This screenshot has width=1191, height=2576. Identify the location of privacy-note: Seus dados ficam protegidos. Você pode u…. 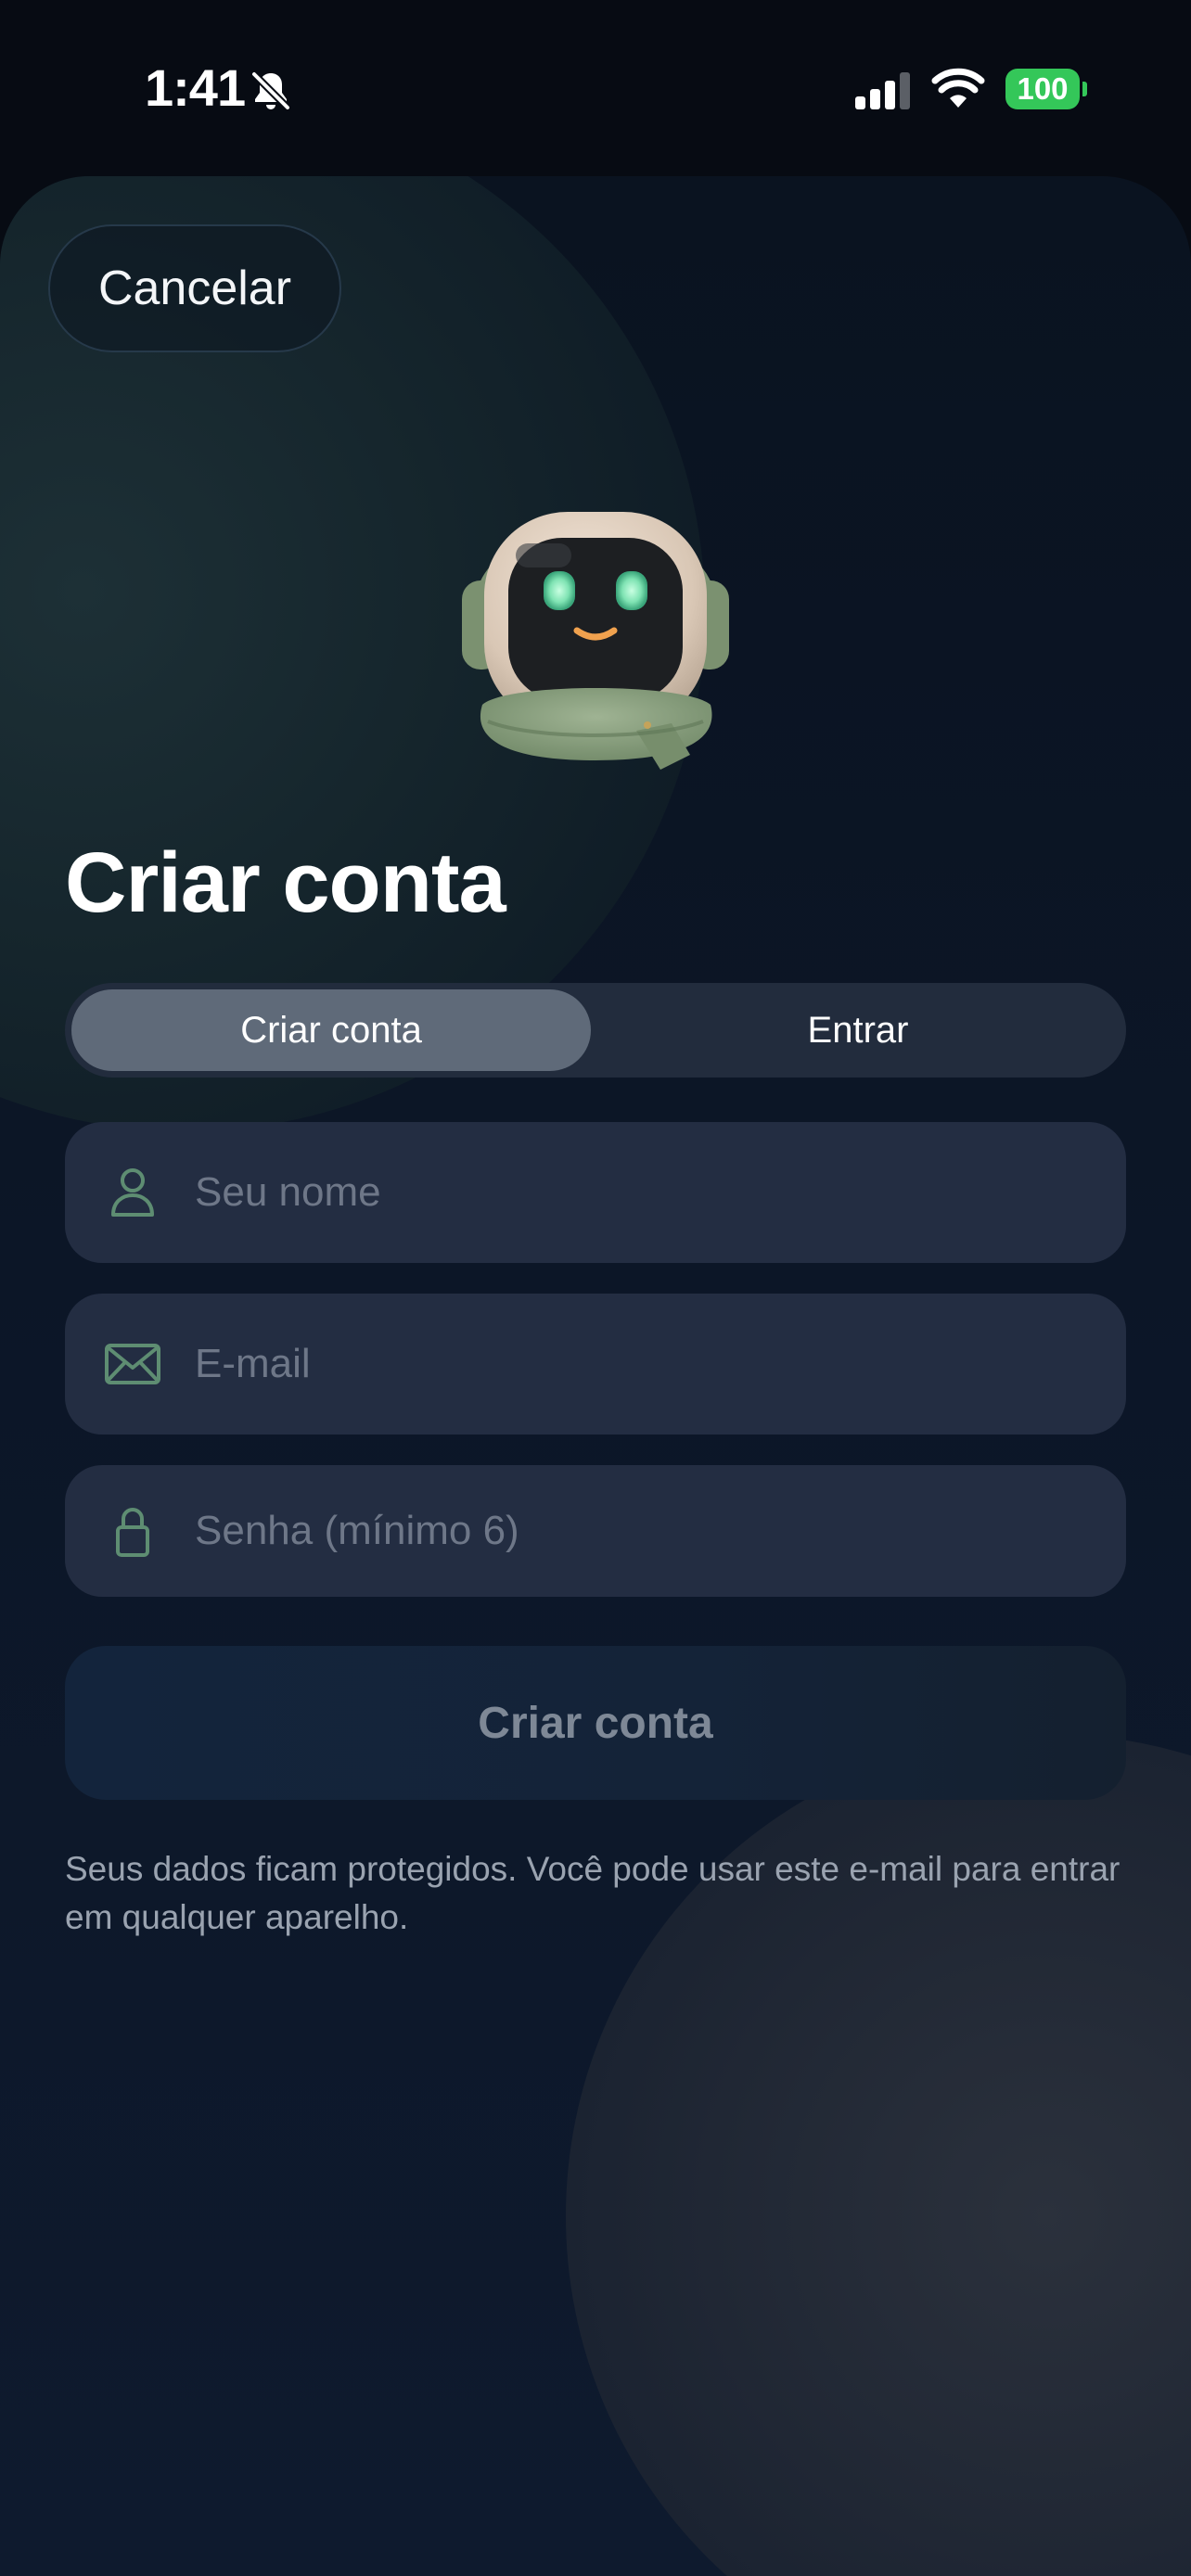
(593, 1893).